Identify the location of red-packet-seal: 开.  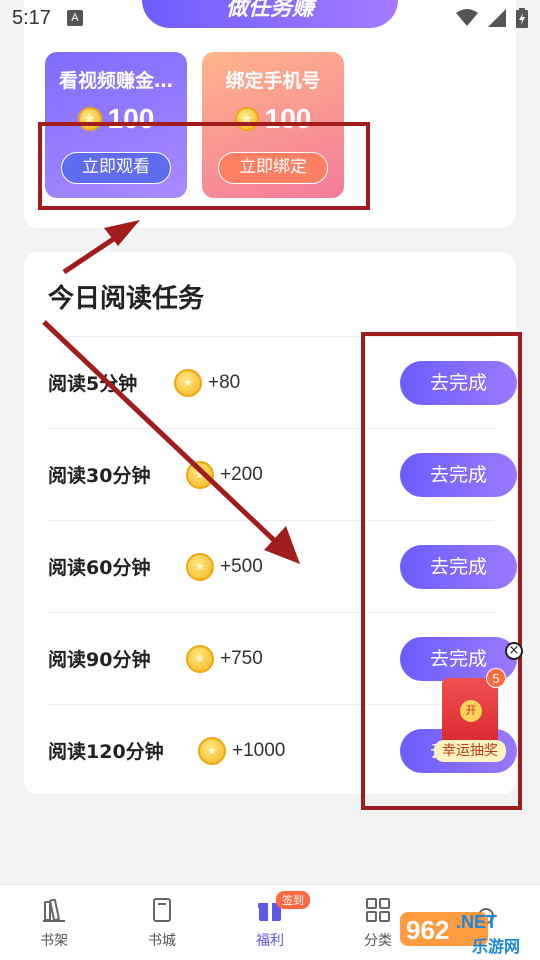
(471, 711).